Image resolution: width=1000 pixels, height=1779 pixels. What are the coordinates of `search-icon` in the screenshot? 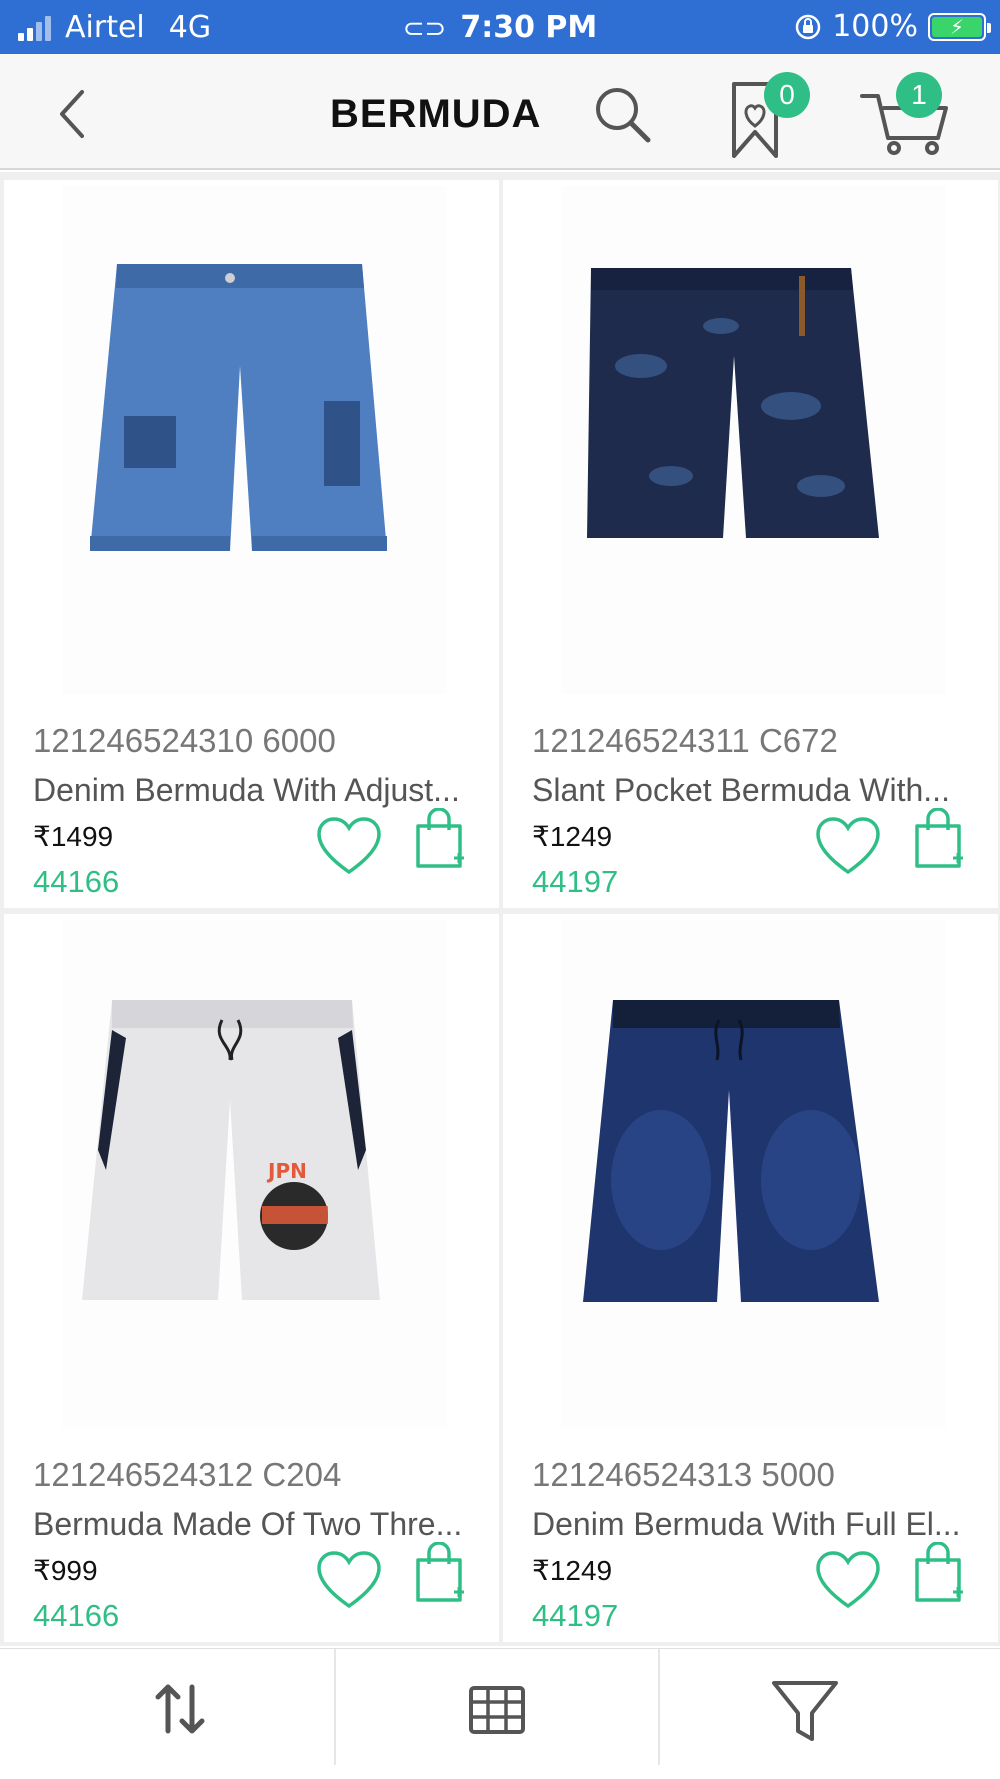 It's located at (623, 115).